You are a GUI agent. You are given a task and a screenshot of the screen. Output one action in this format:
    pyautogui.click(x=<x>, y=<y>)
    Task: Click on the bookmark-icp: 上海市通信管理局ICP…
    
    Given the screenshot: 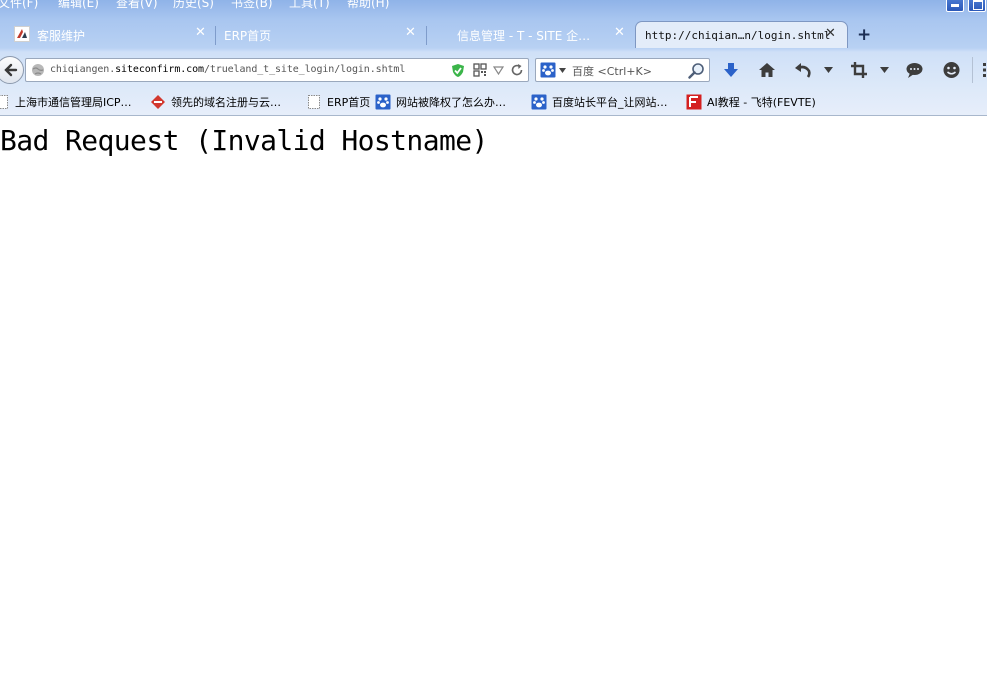 What is the action you would take?
    pyautogui.click(x=66, y=102)
    